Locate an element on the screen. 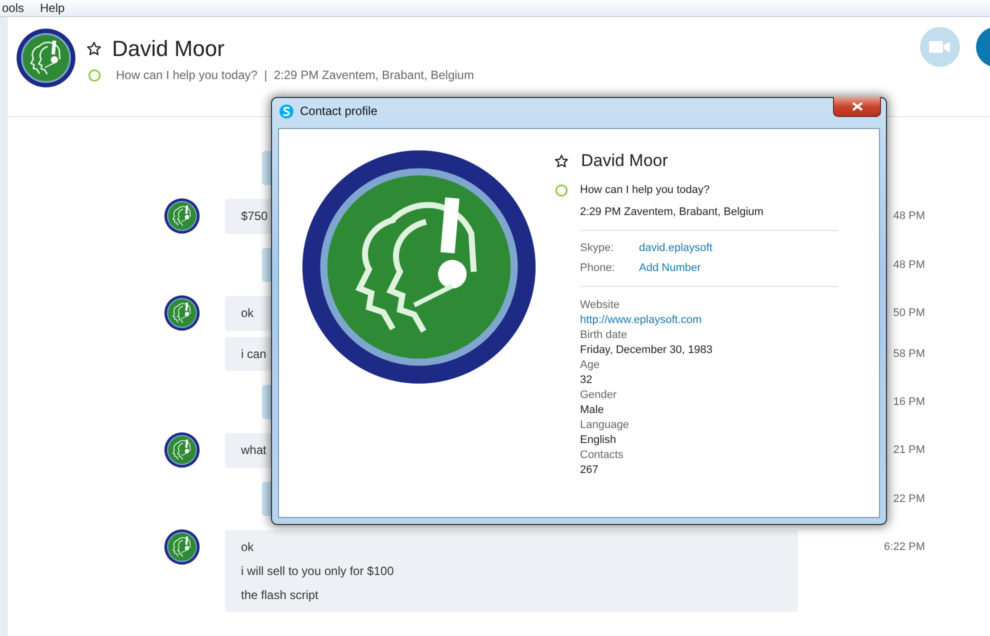 Image resolution: width=990 pixels, height=636 pixels. field-label: Contacts is located at coordinates (602, 455).